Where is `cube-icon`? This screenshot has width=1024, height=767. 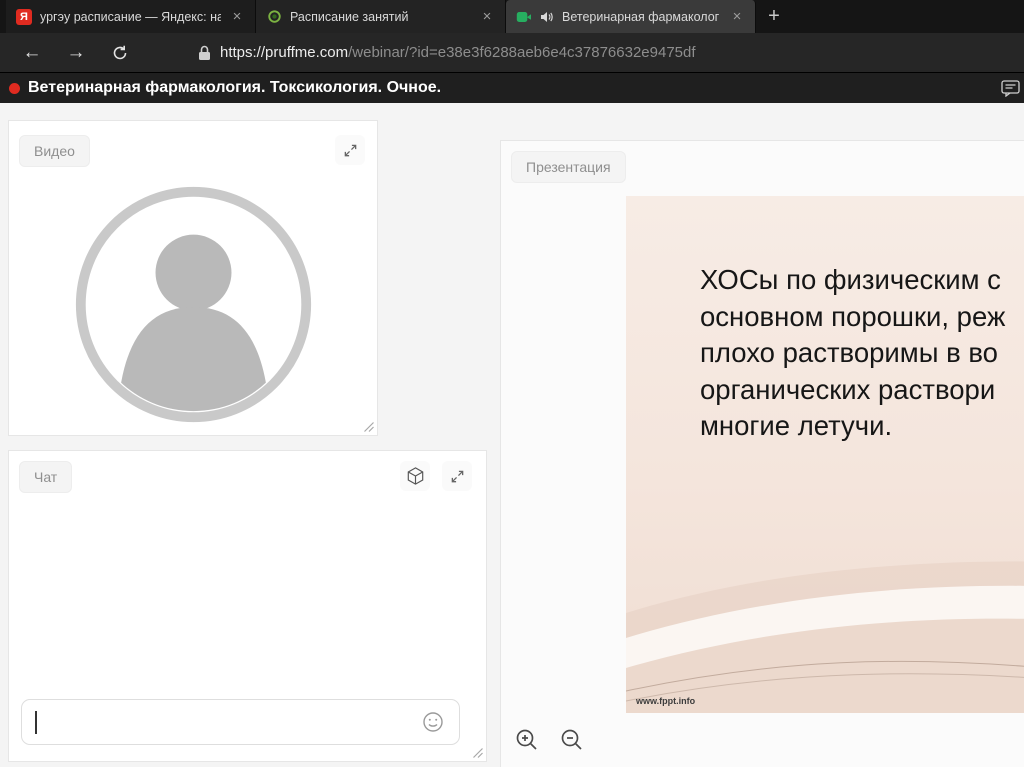
cube-icon is located at coordinates (415, 476).